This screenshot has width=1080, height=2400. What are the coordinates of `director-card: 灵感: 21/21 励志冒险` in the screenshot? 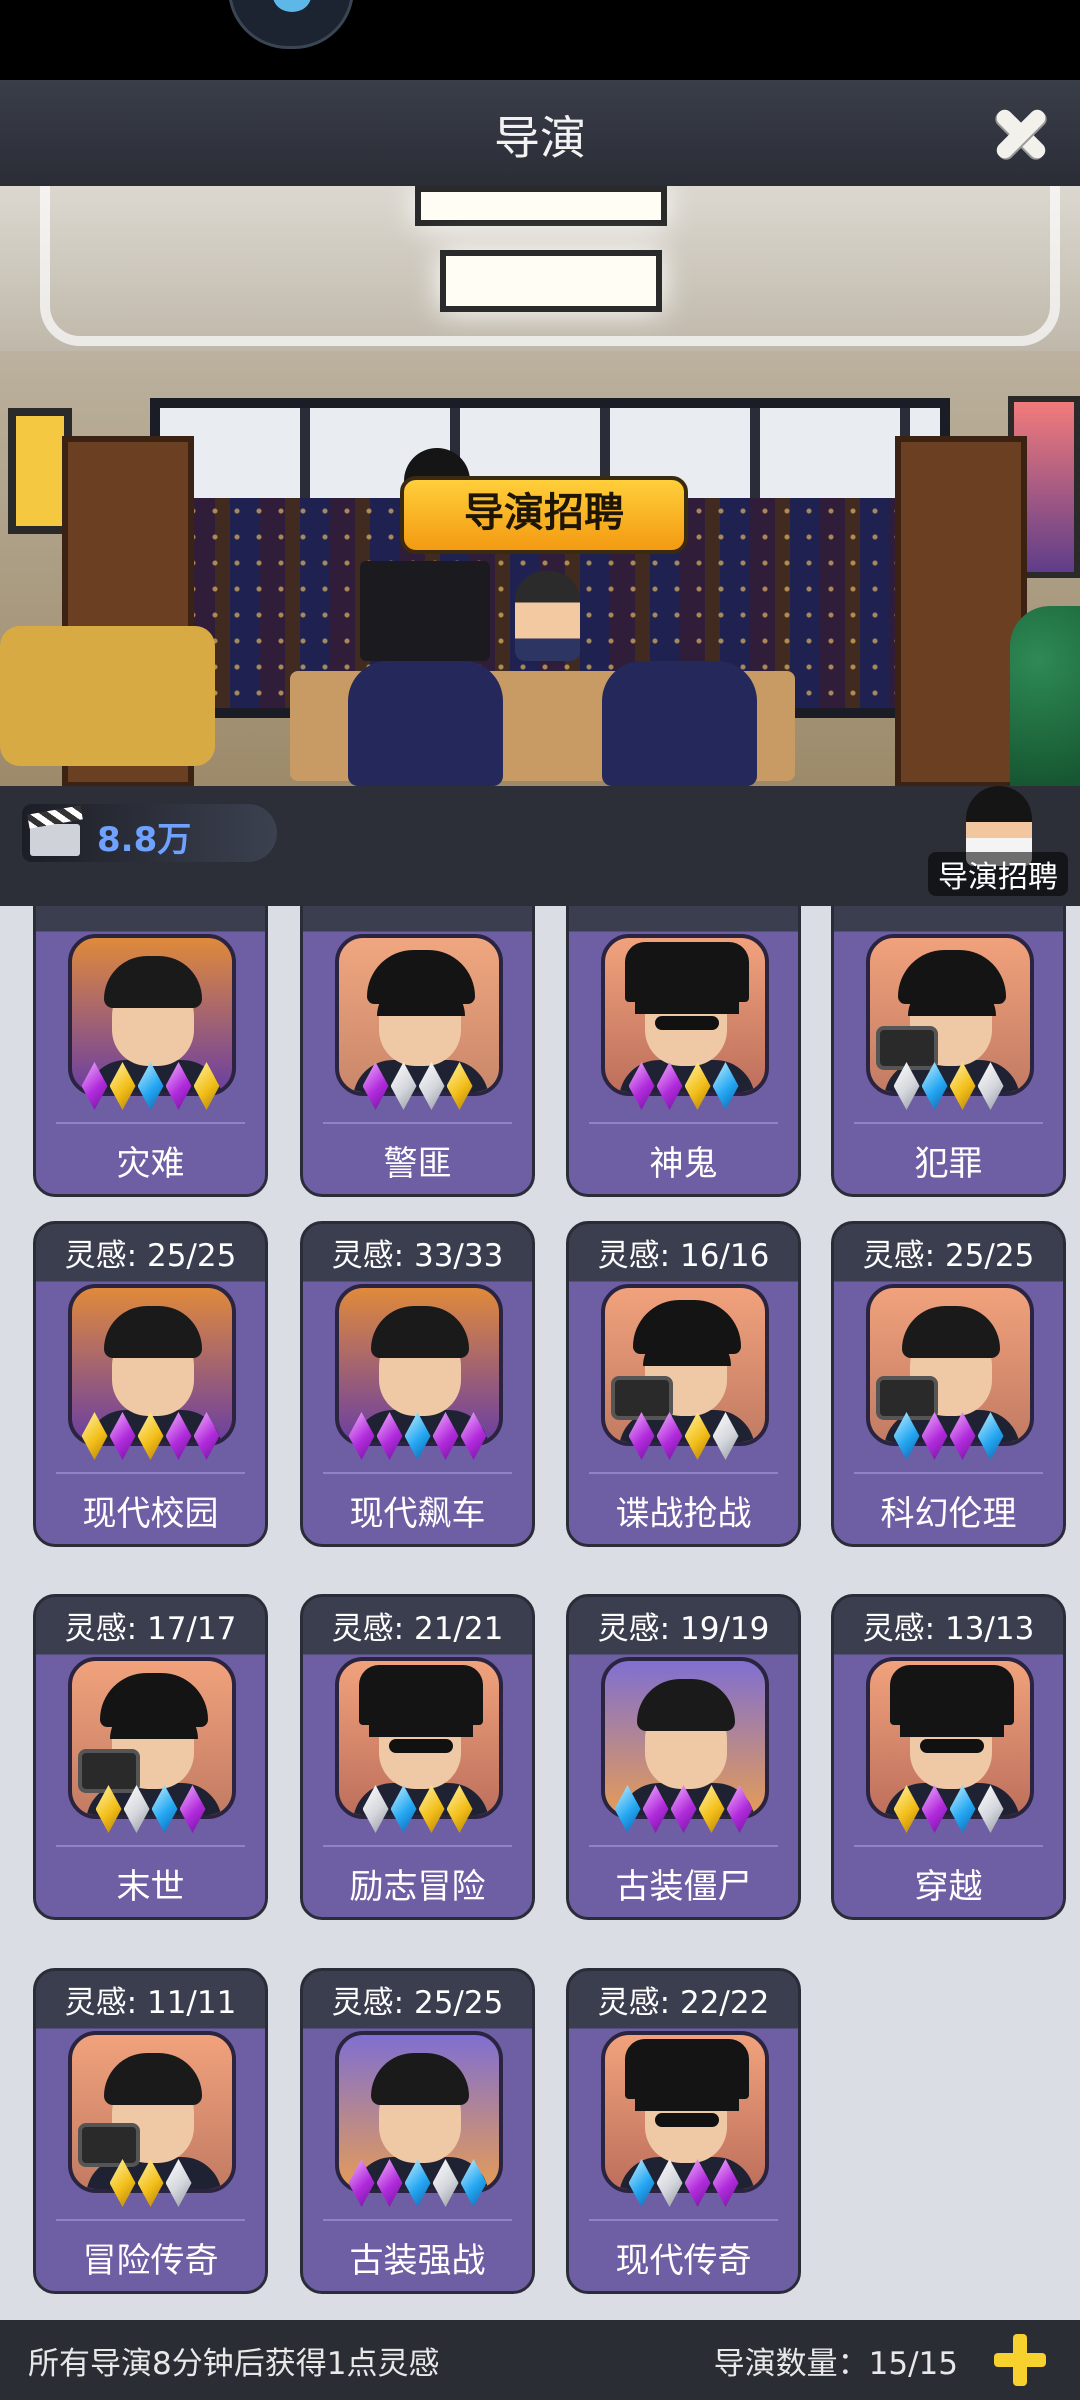 It's located at (417, 1757).